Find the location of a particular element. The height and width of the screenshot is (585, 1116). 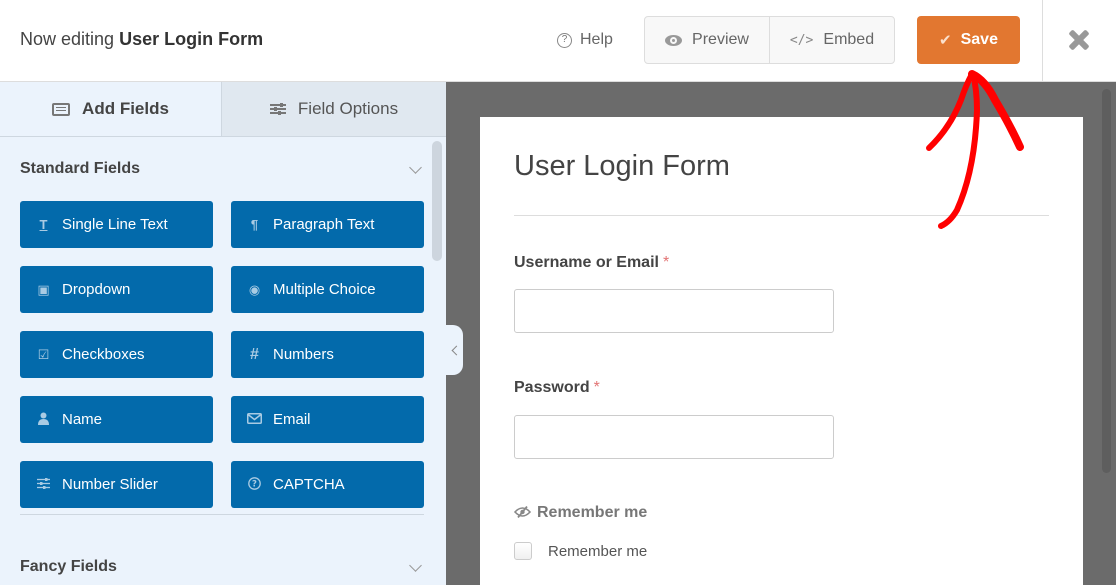

password-label: Password * is located at coordinates (557, 388).